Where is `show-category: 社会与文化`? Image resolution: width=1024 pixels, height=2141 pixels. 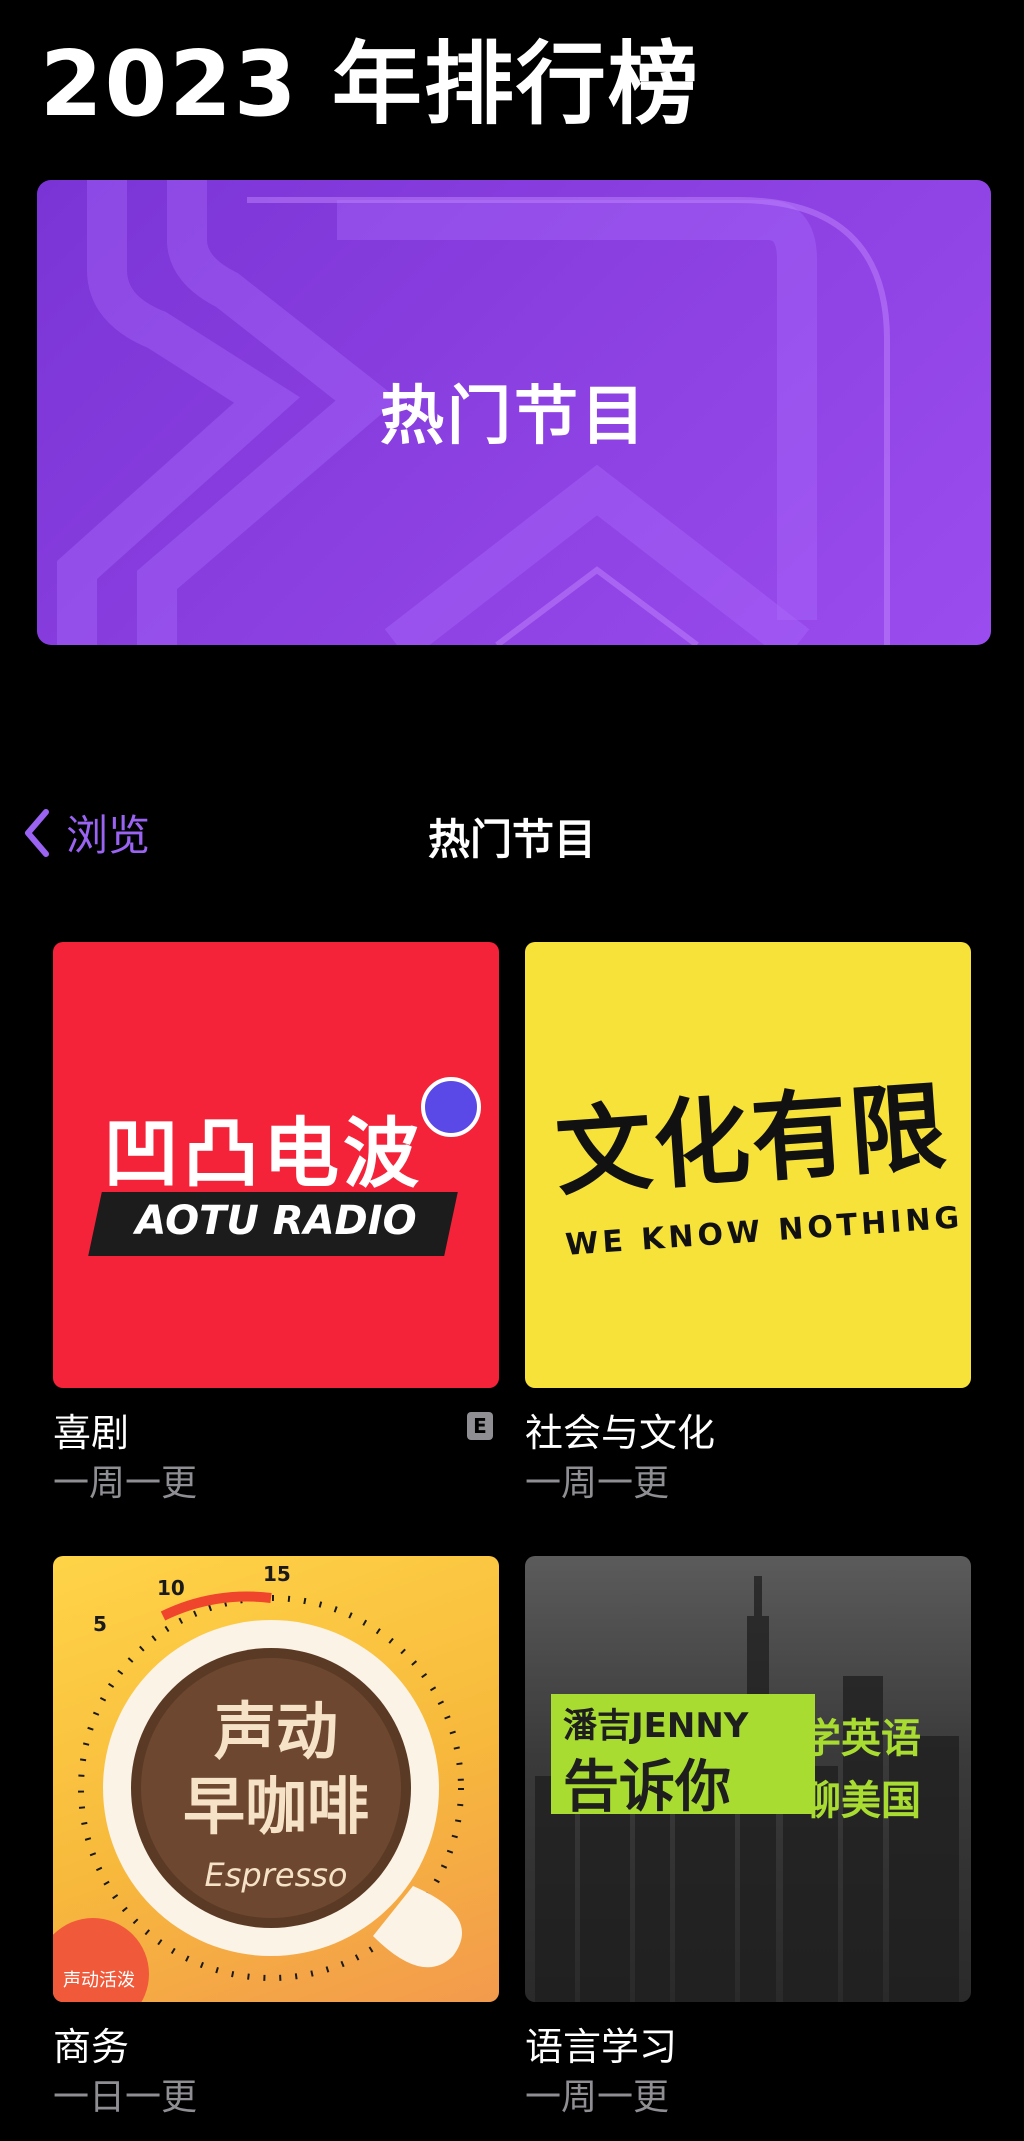 show-category: 社会与文化 is located at coordinates (620, 1433).